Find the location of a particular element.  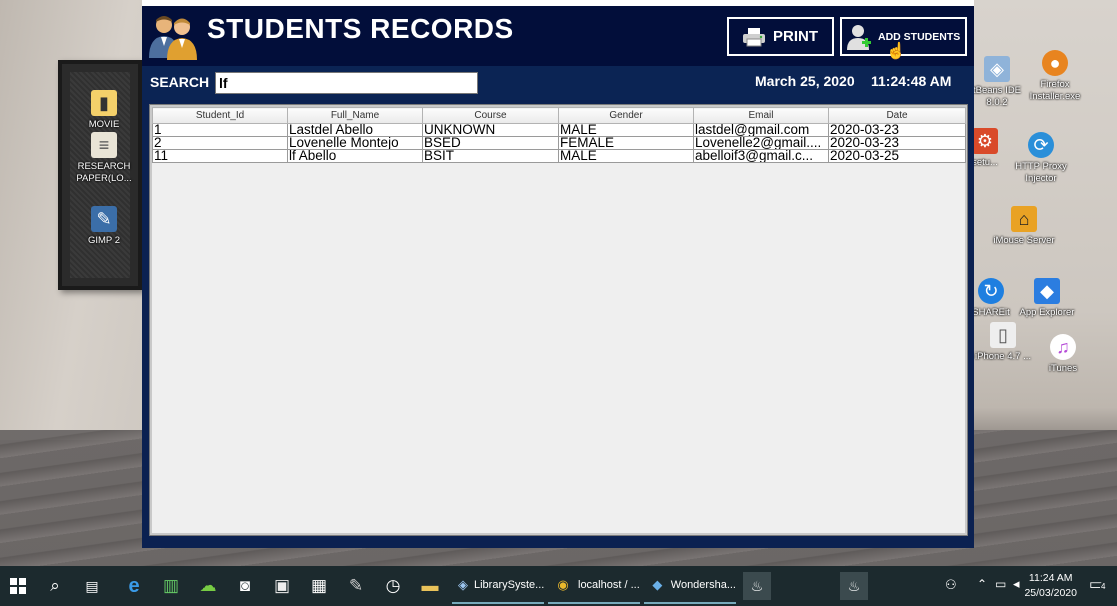

edge-icon: e is located at coordinates (134, 585).